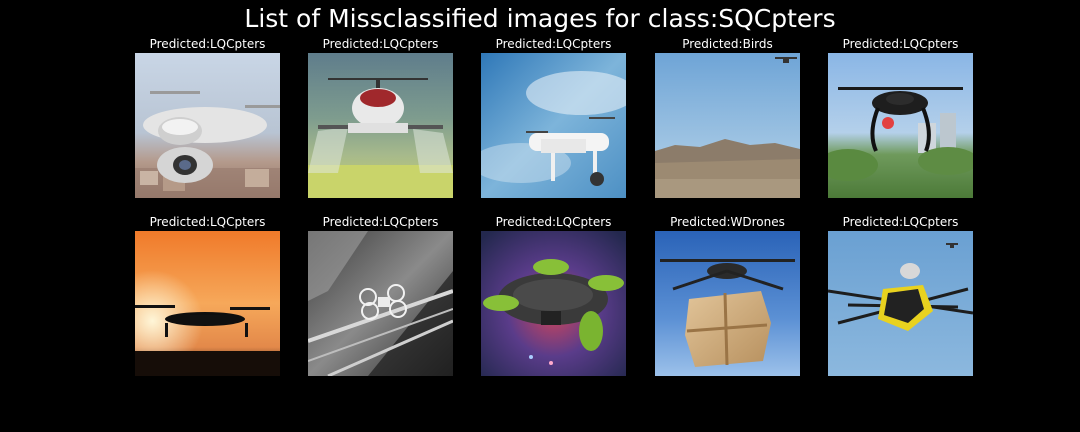 This screenshot has width=1080, height=432. I want to click on misclassified-image-4: Predicted:Birds, so click(727, 125).